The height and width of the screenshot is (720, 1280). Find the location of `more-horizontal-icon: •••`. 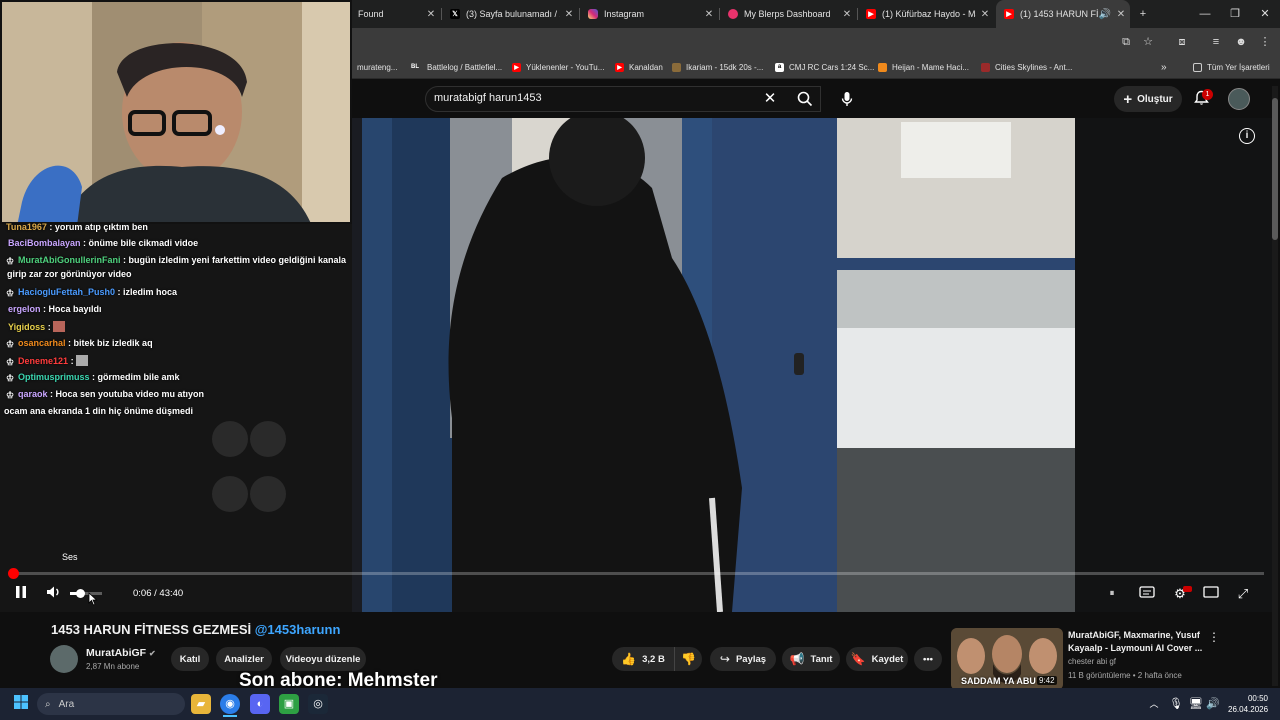

more-horizontal-icon: ••• is located at coordinates (928, 659).